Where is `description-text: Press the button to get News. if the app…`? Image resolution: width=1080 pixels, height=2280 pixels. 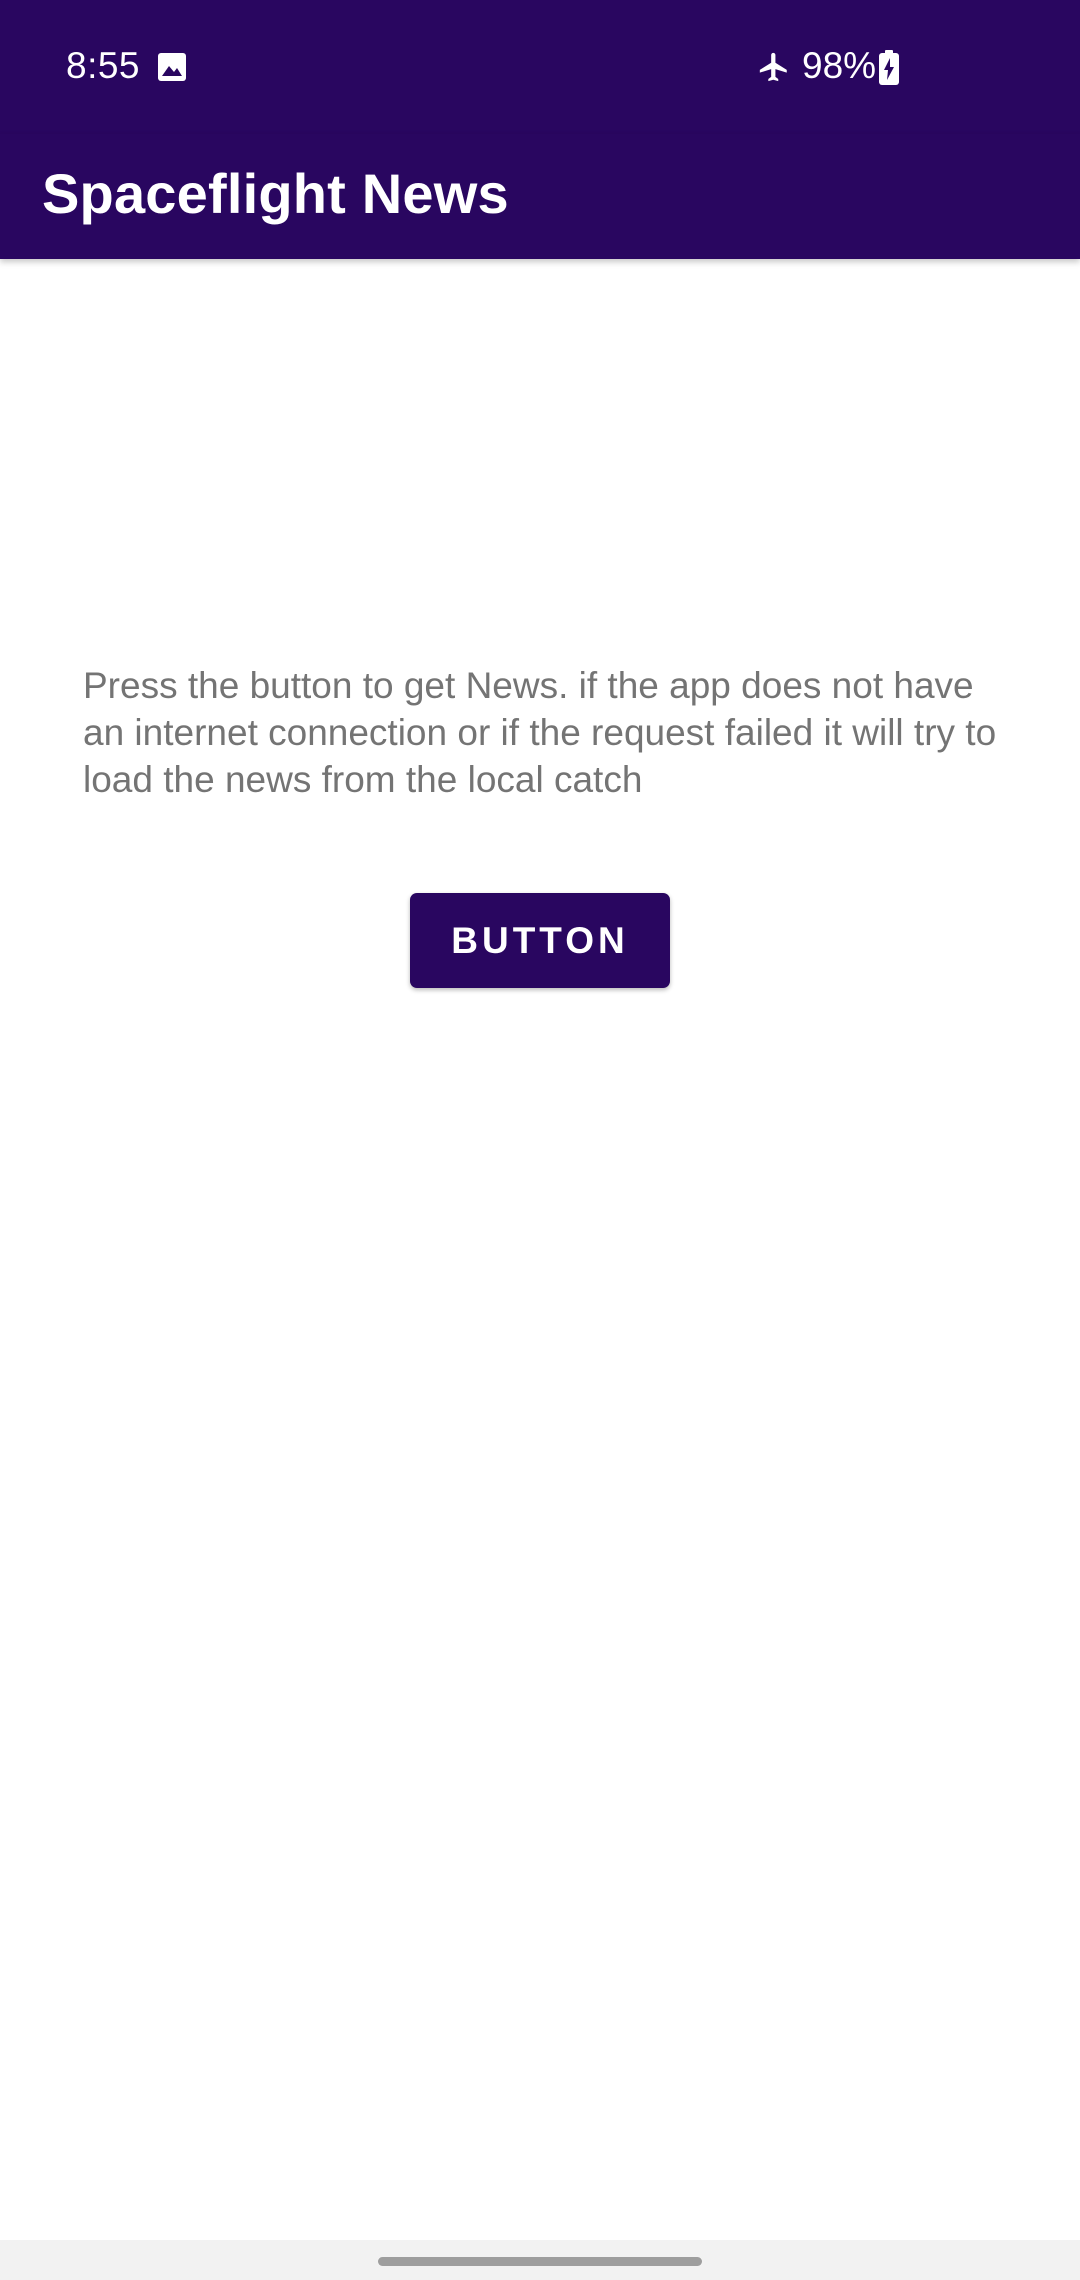 description-text: Press the button to get News. if the app… is located at coordinates (540, 732).